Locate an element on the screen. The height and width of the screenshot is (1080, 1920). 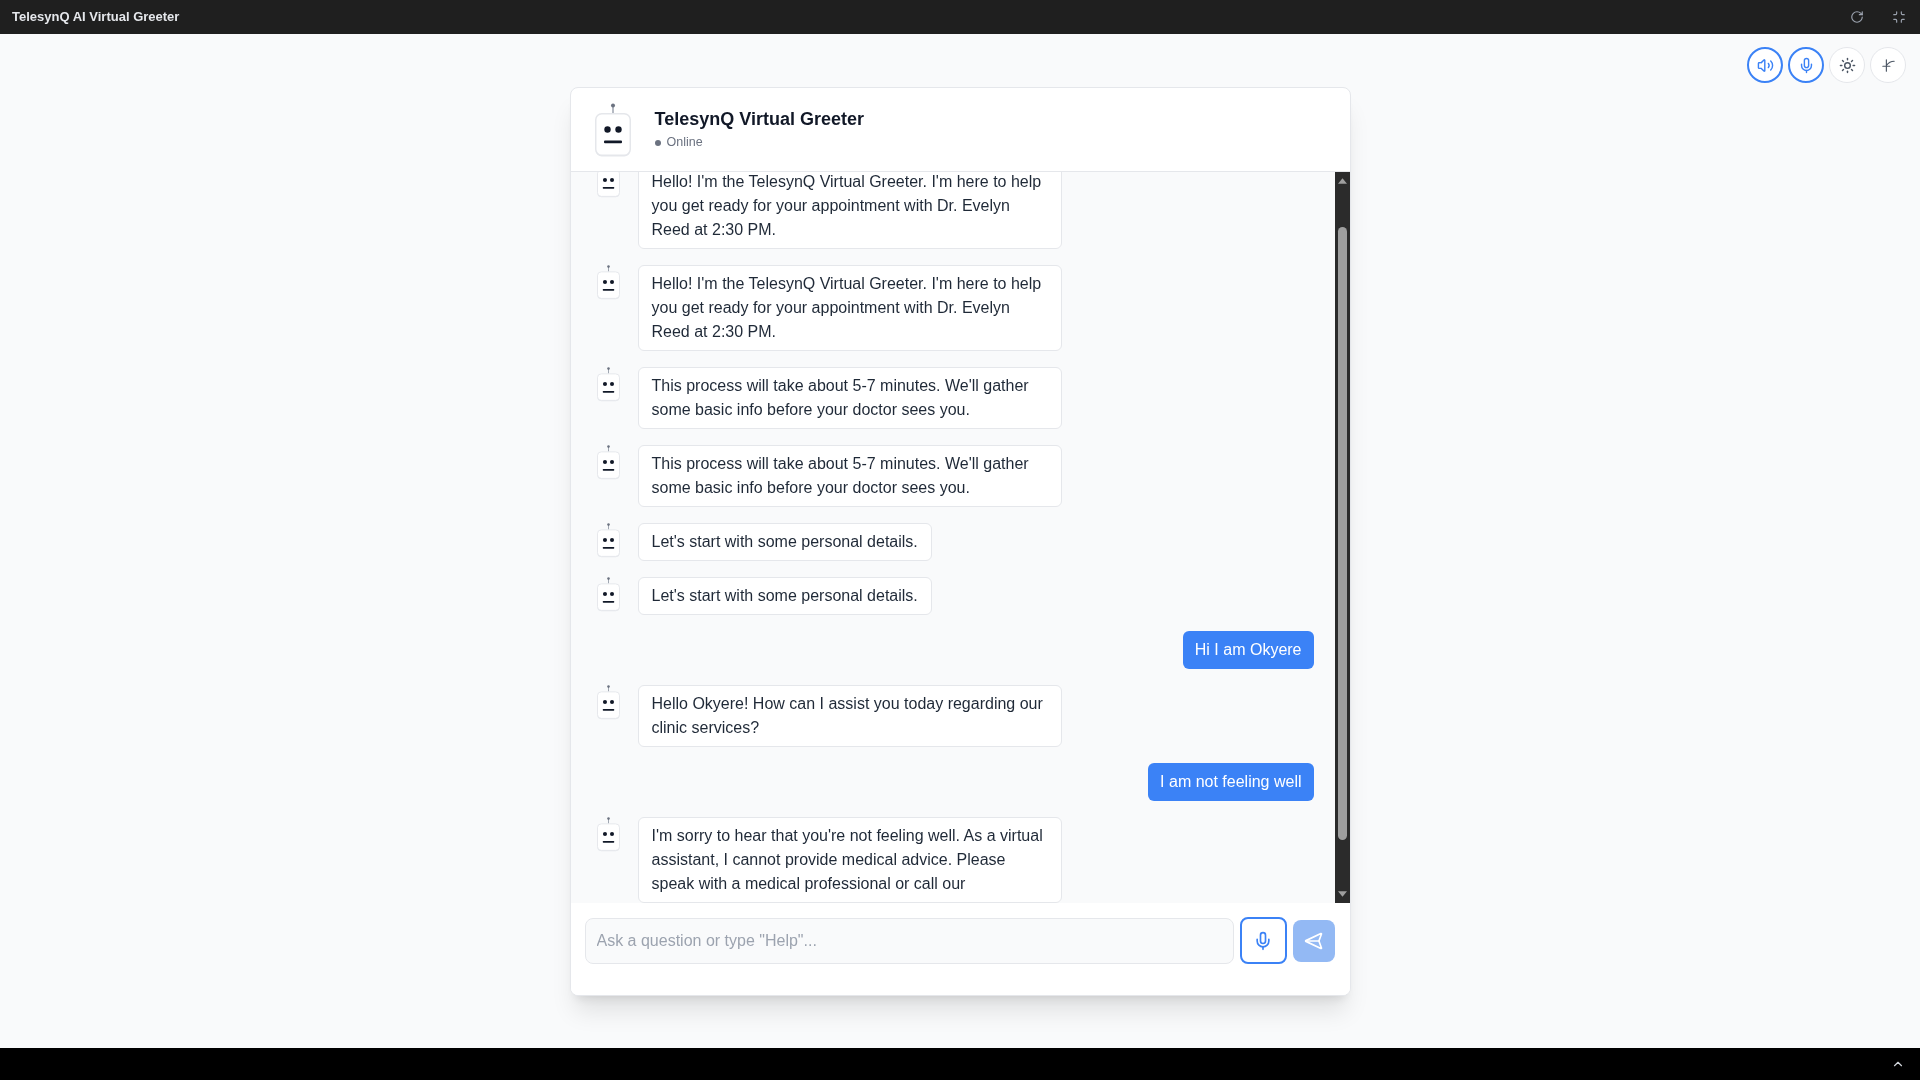
curve-button is located at coordinates (1888, 65).